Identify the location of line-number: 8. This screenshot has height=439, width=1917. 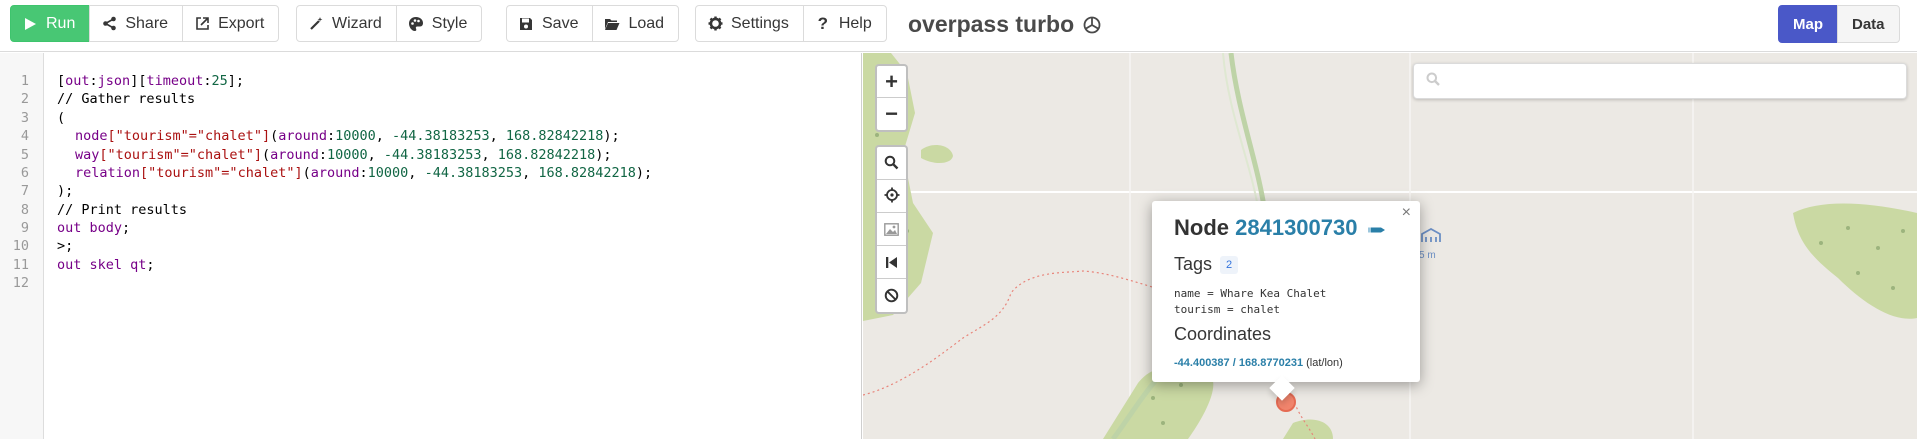
(24, 210).